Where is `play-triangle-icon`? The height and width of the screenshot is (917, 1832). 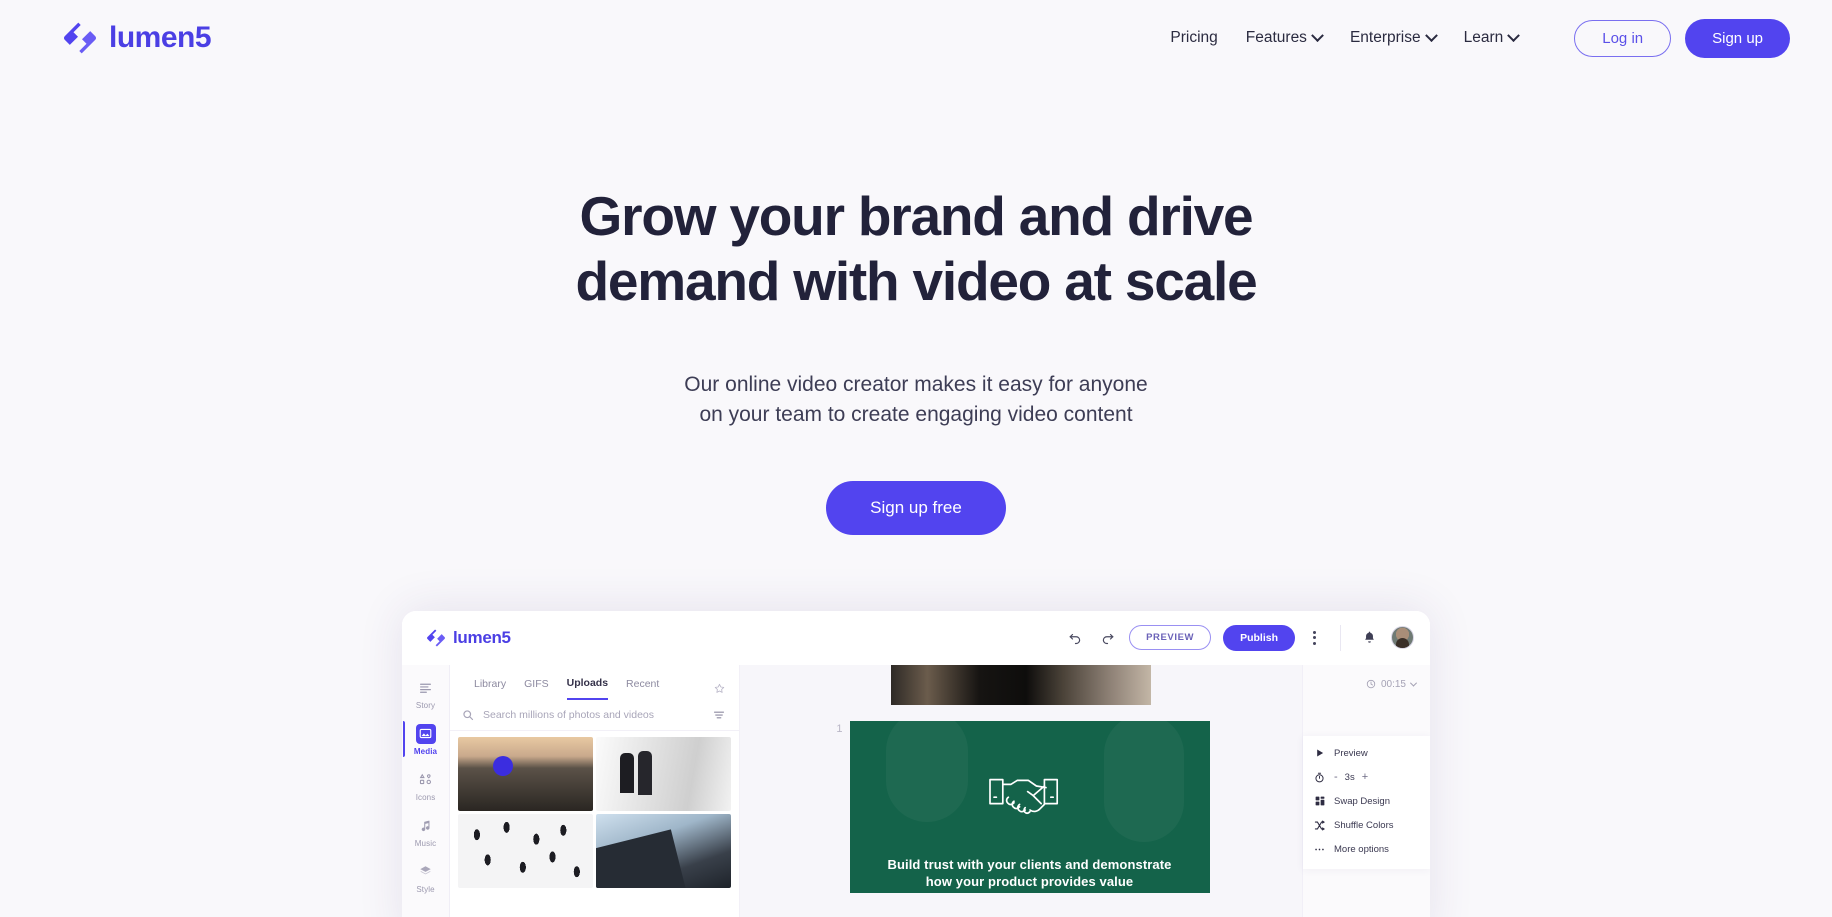 play-triangle-icon is located at coordinates (1319, 753).